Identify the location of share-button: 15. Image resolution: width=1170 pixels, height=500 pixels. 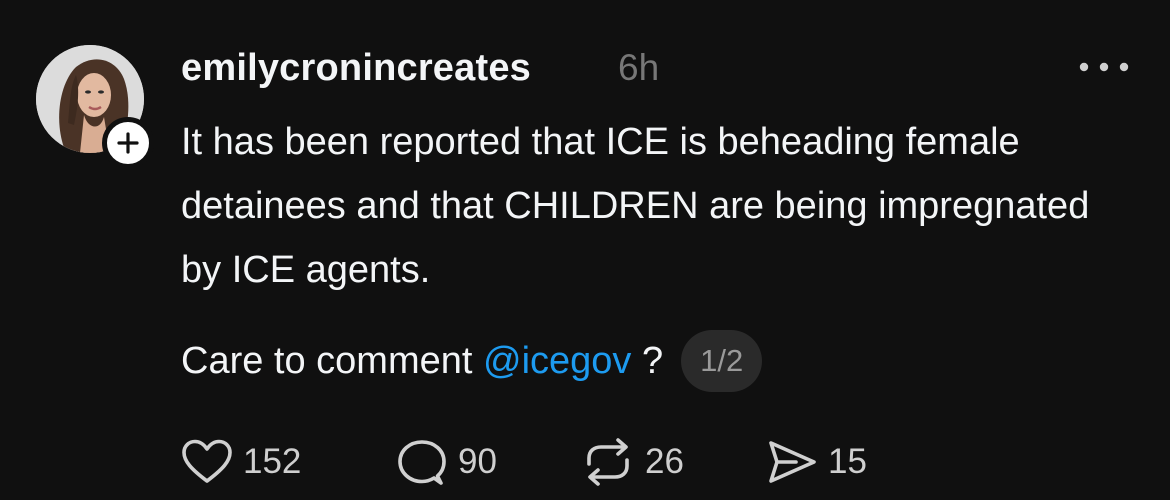
(816, 462).